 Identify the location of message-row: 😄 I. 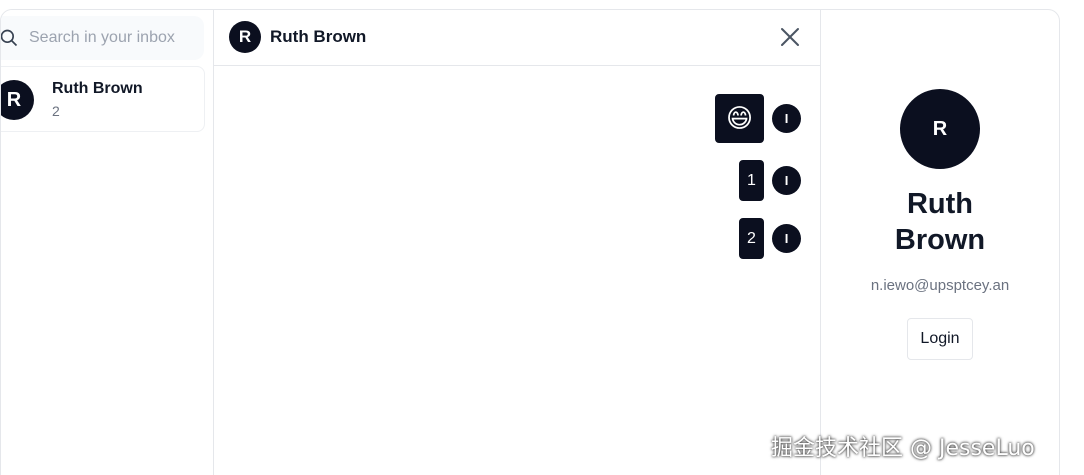
(758, 118).